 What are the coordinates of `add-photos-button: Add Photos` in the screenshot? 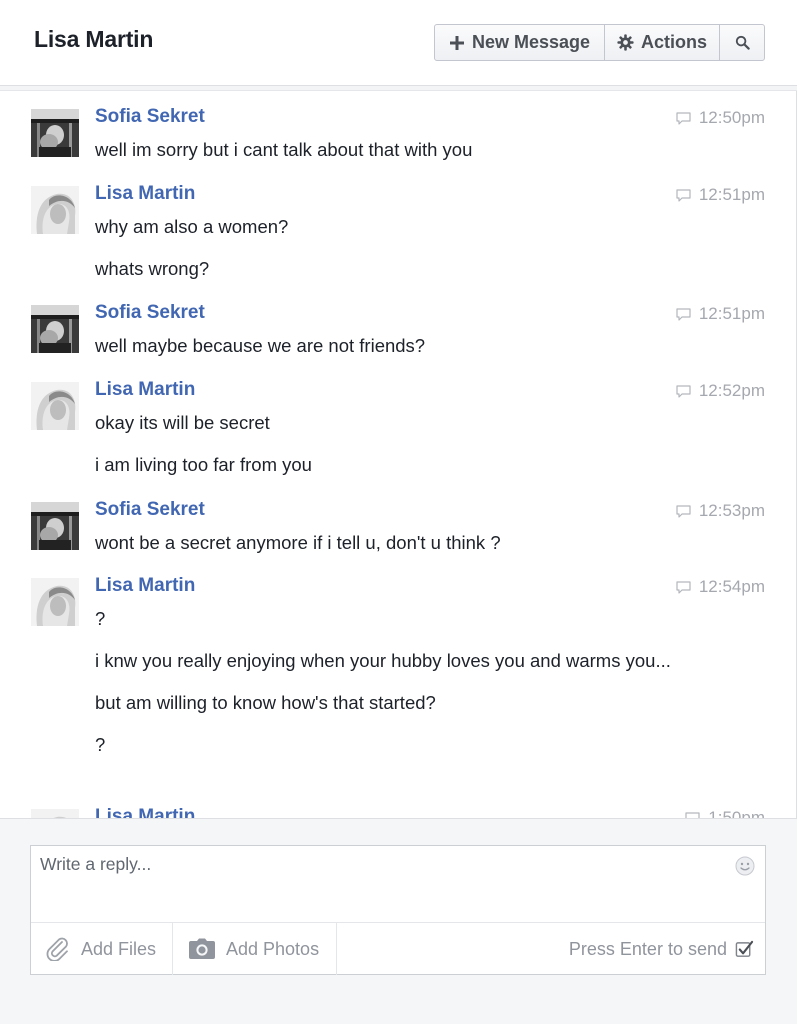 It's located at (255, 949).